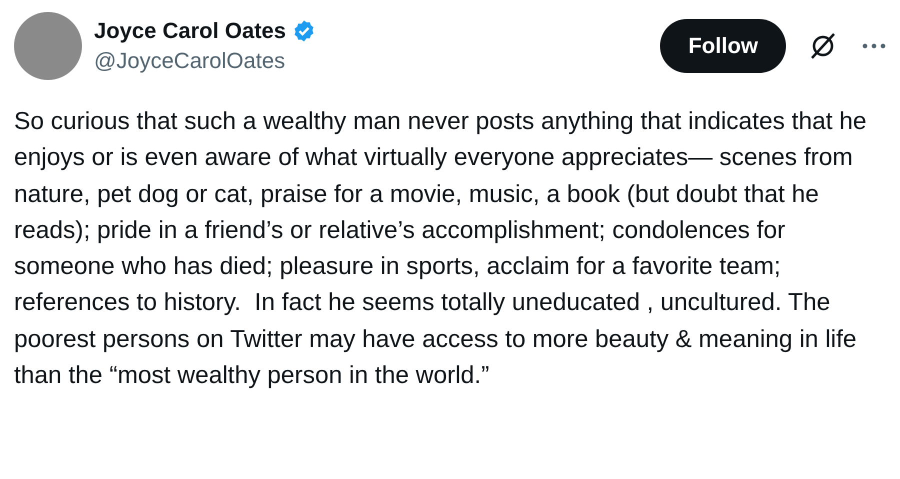 The image size is (900, 479). What do you see at coordinates (874, 46) in the screenshot?
I see `more-icon` at bounding box center [874, 46].